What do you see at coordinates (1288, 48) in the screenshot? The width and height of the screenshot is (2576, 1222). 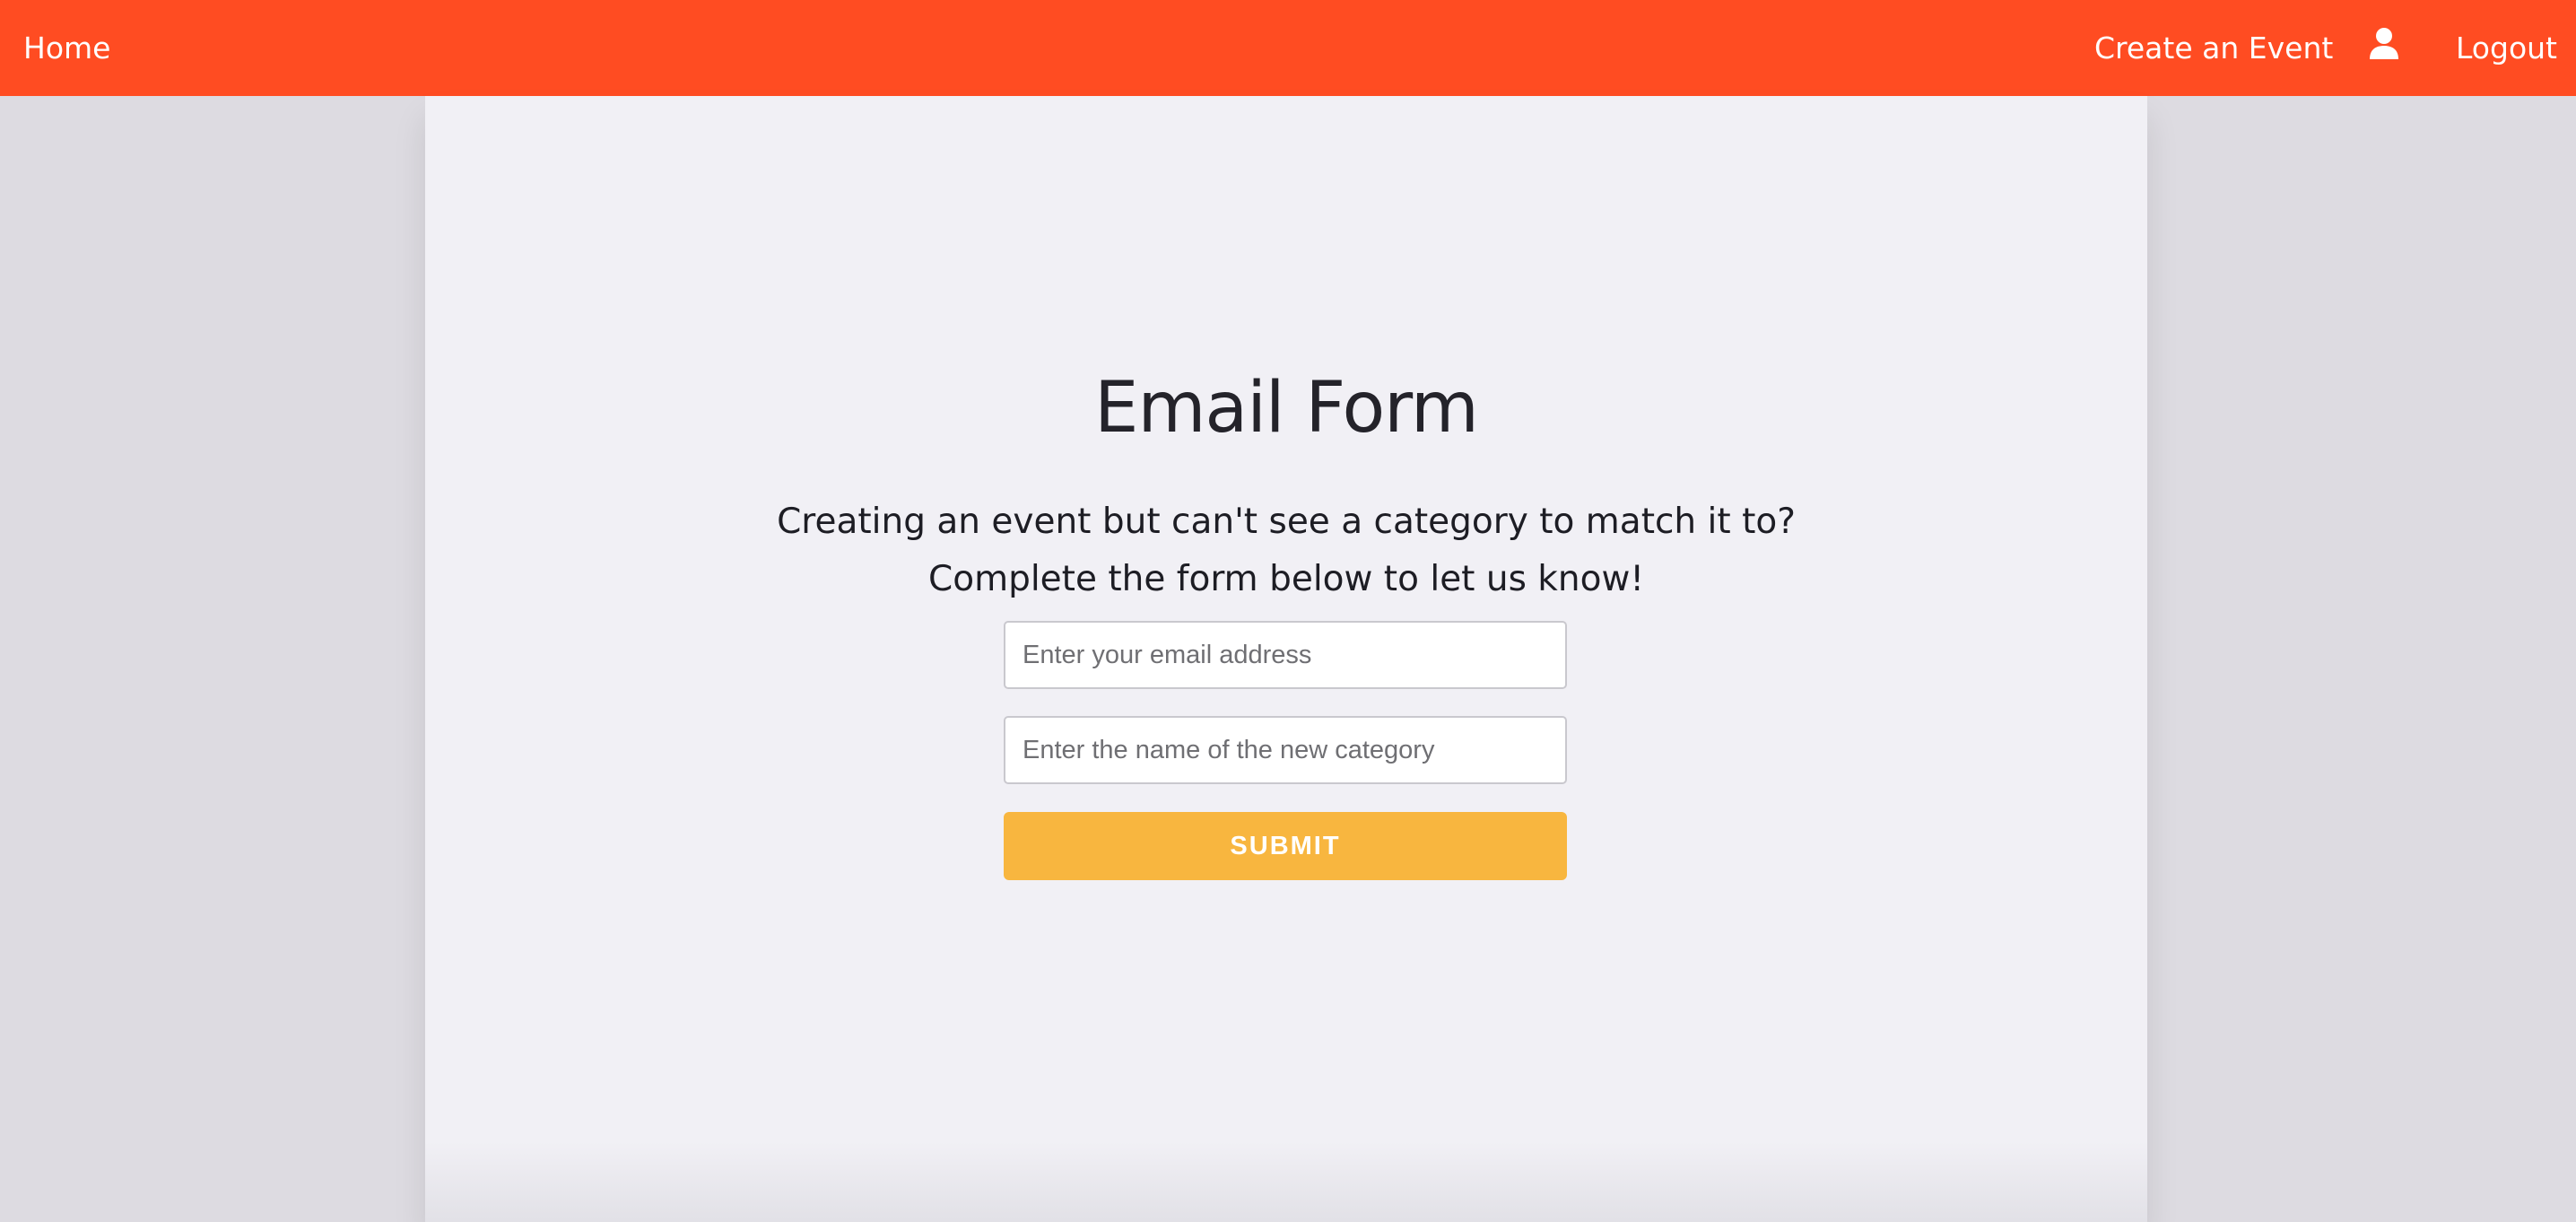 I see `top-navbar: Home Create an Event Logout` at bounding box center [1288, 48].